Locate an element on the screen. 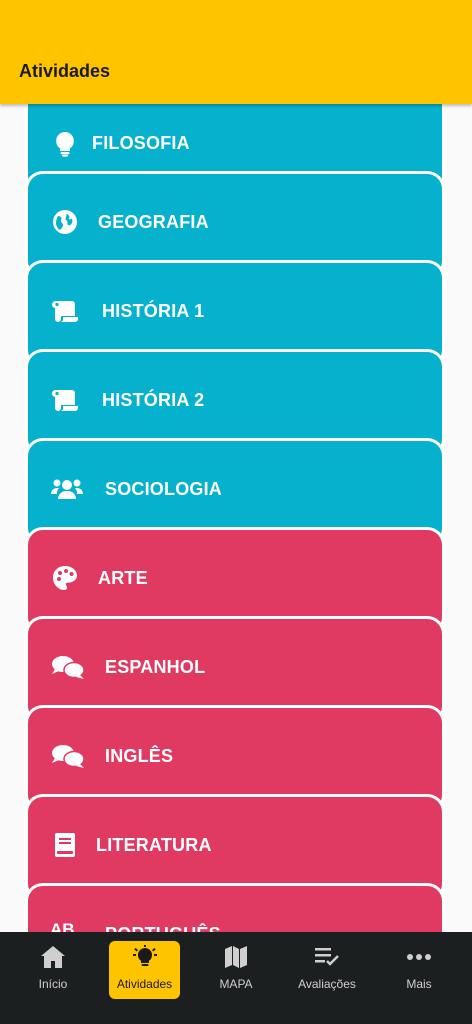 The width and height of the screenshot is (472, 1024). subject-label: HISTÓRIA 1 is located at coordinates (153, 311).